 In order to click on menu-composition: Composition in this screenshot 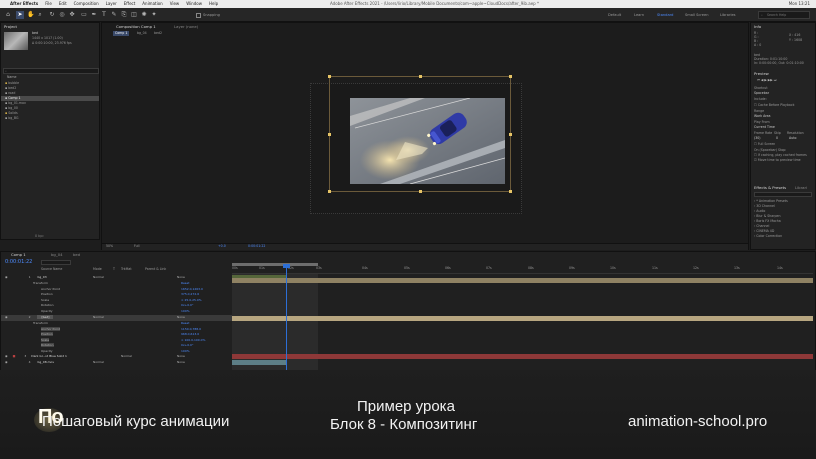, I will do `click(86, 4)`.